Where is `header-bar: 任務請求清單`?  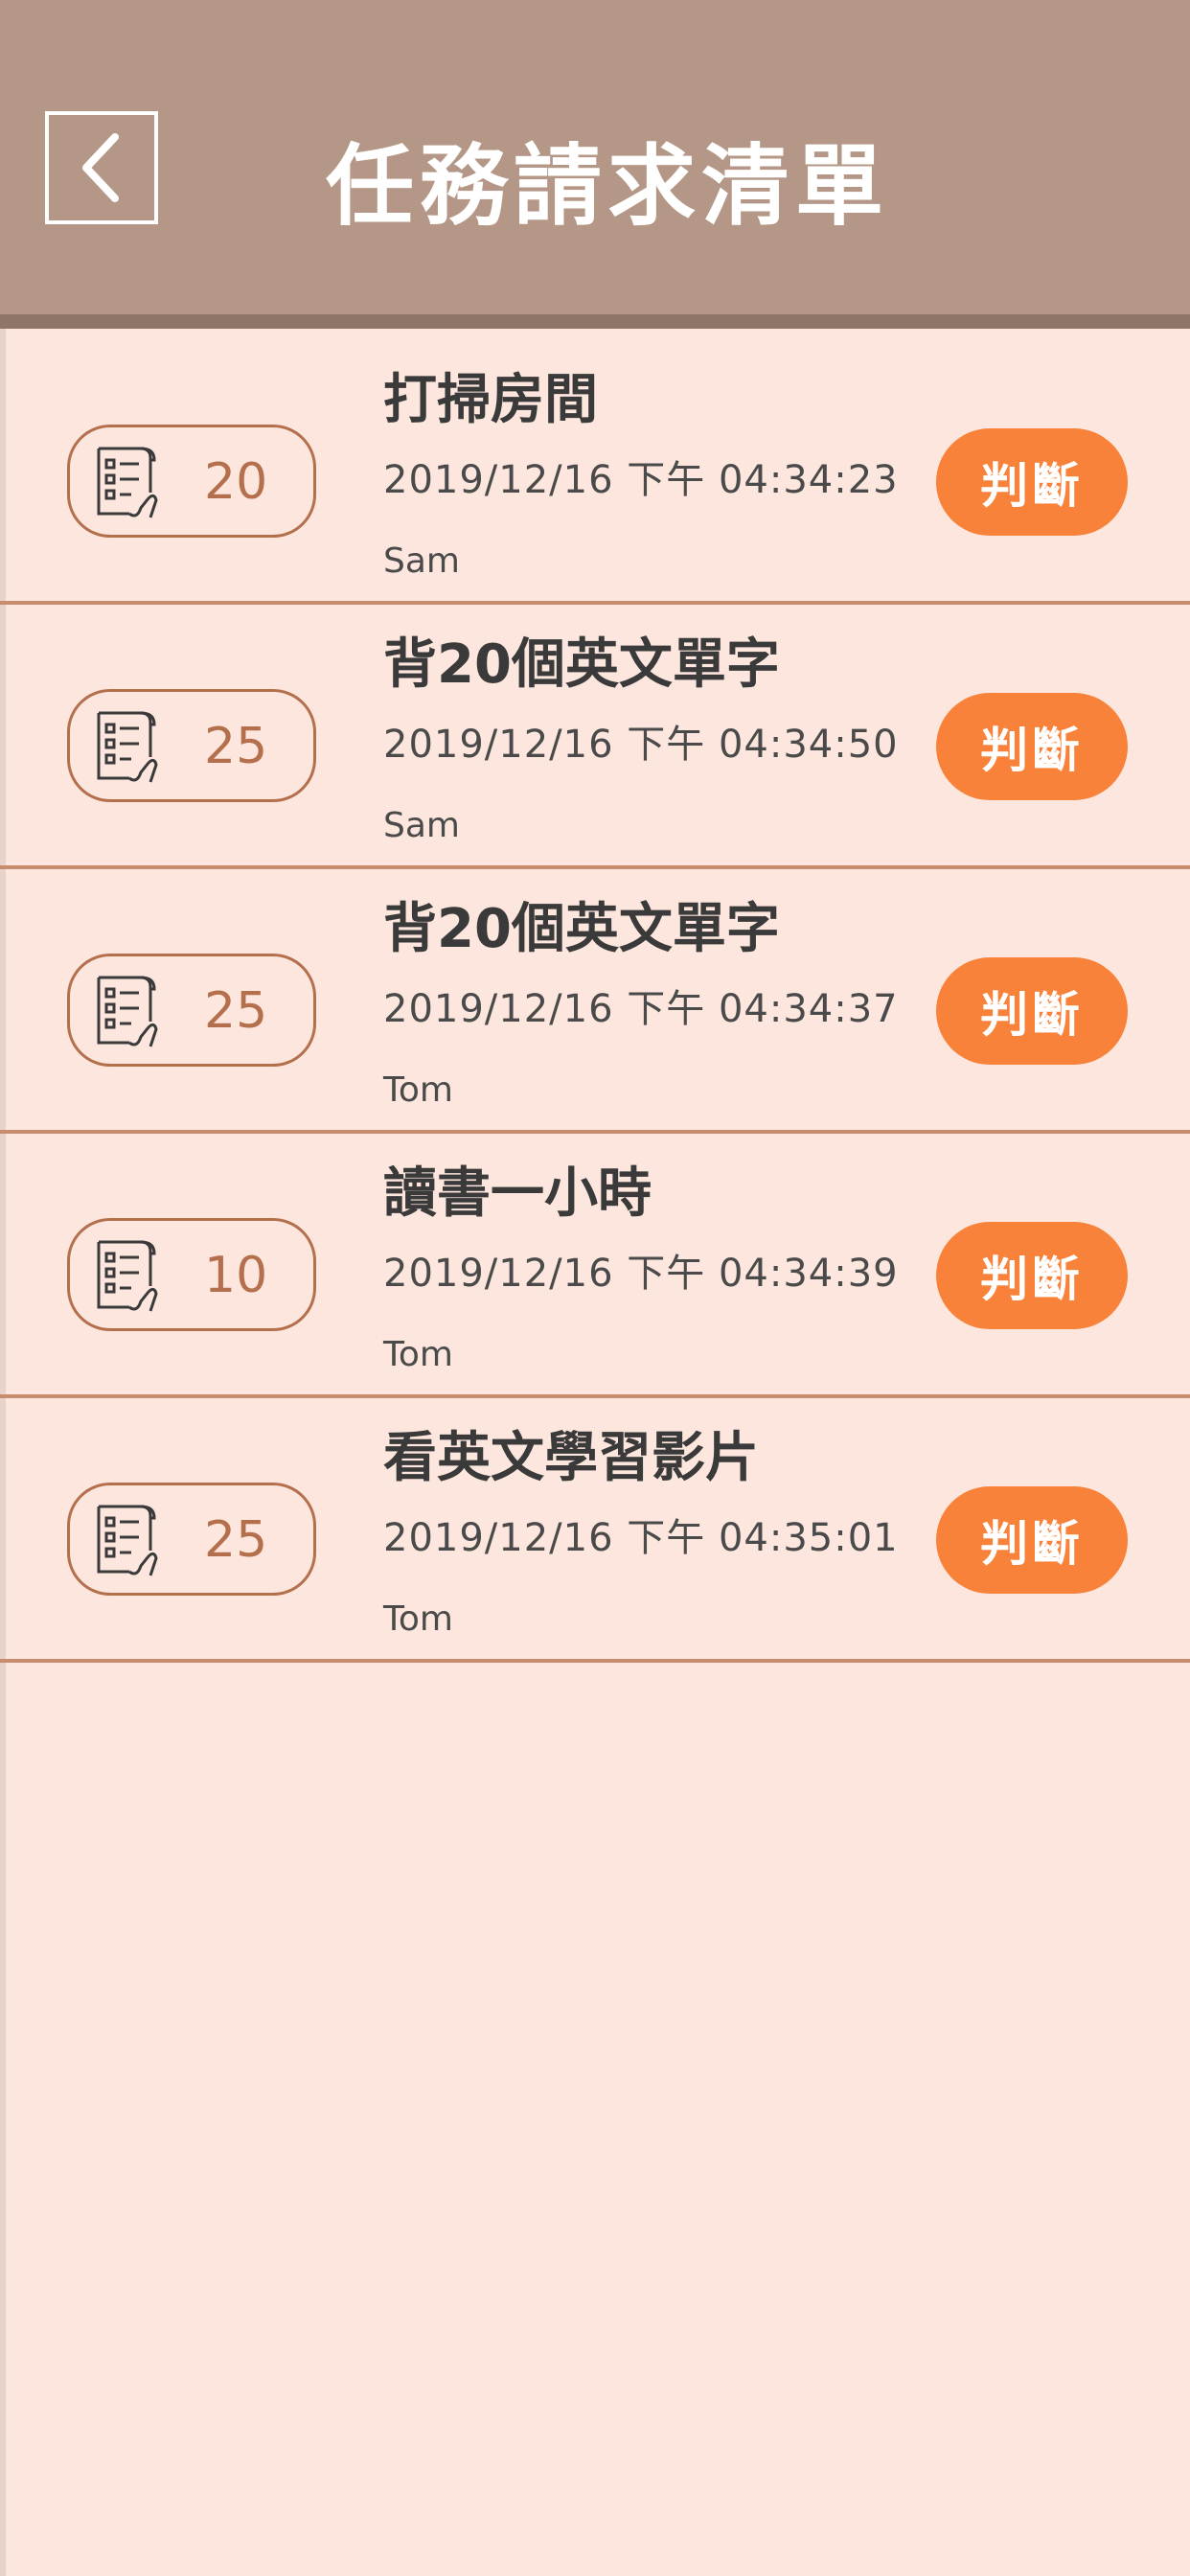 header-bar: 任務請求清單 is located at coordinates (595, 164).